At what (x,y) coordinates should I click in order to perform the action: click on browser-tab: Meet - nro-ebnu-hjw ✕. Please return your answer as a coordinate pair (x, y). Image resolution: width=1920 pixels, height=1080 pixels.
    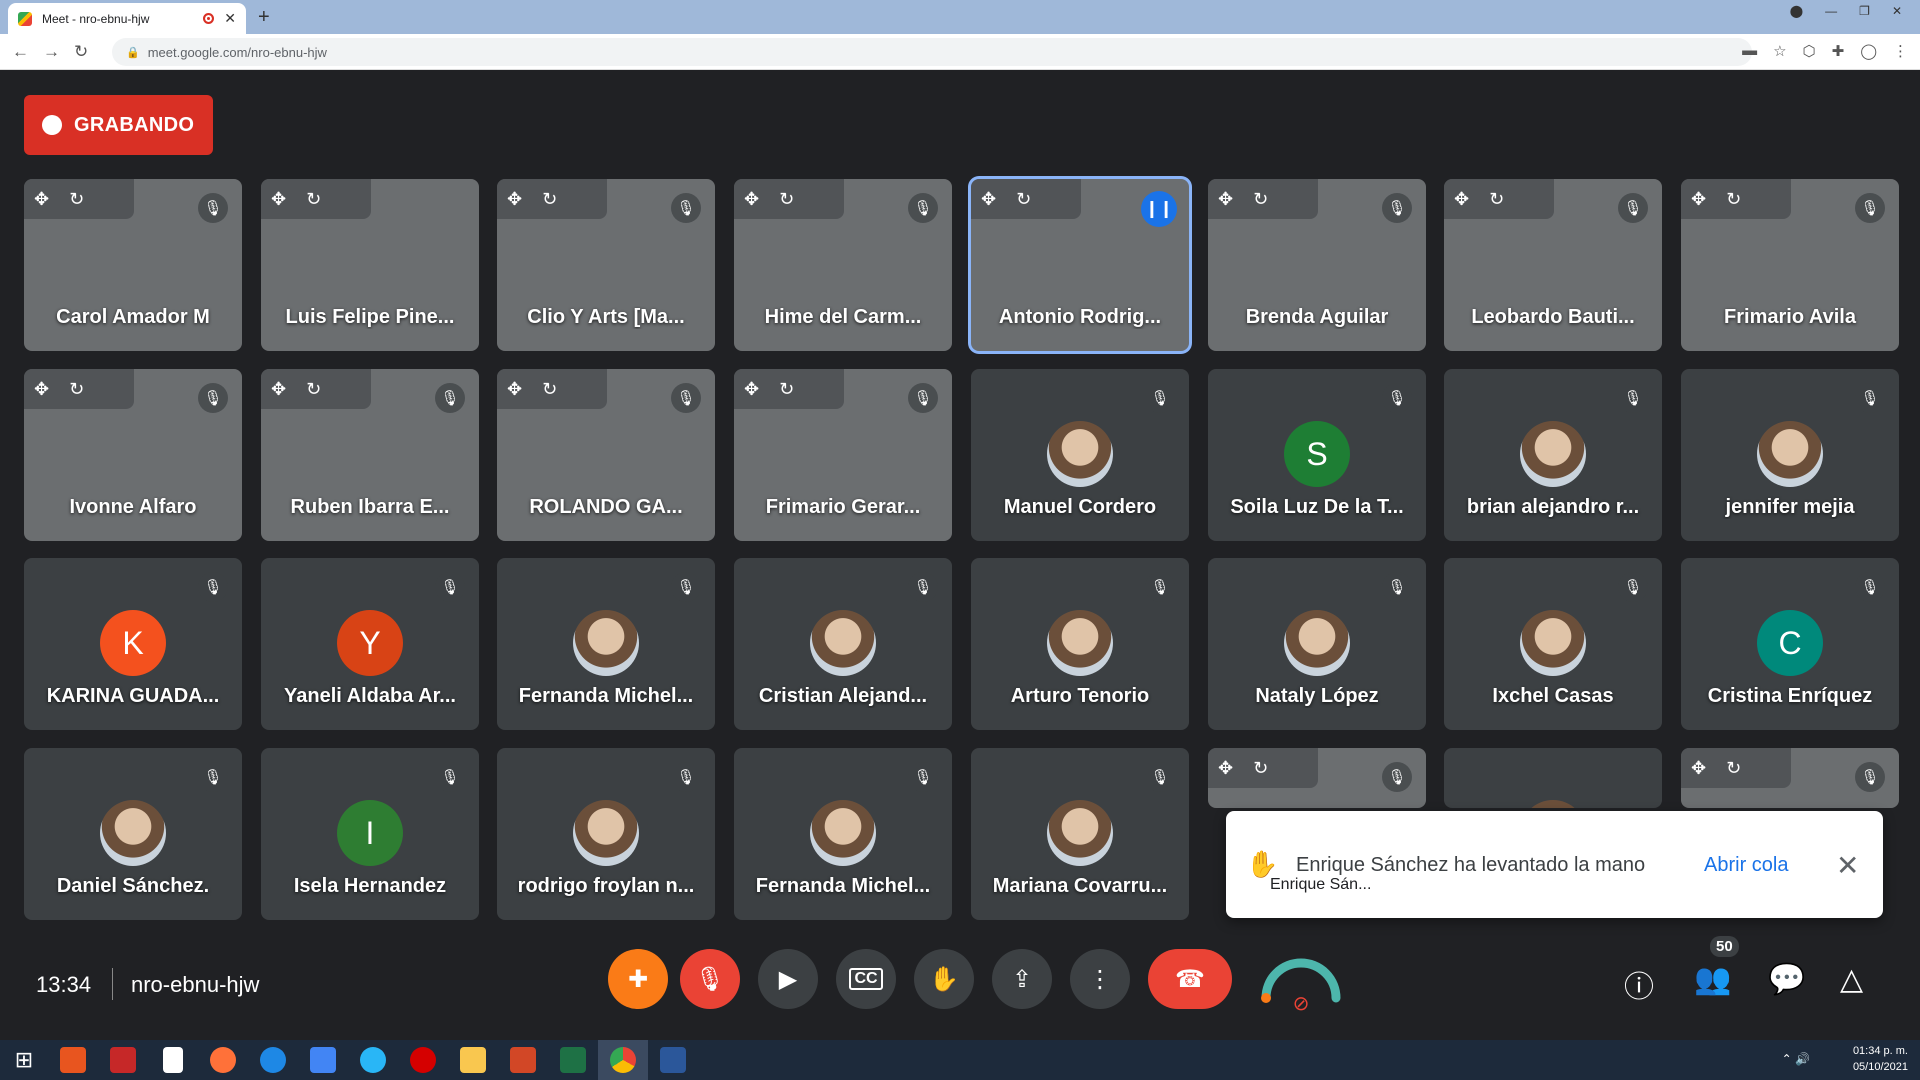
    Looking at the image, I should click on (127, 18).